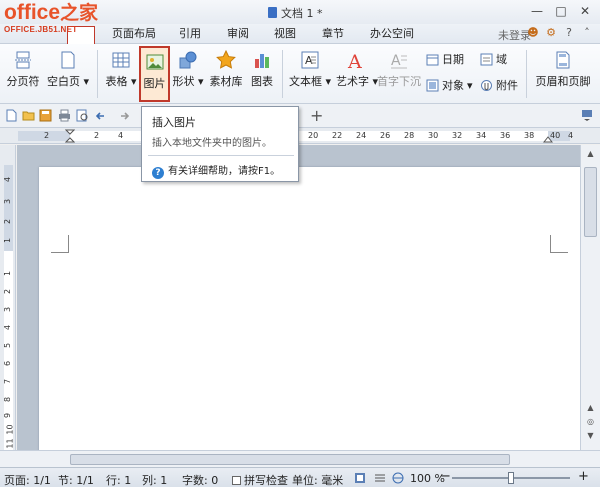 The image size is (600, 487). Describe the element at coordinates (470, 85) in the screenshot. I see `chevron-down-icon: ▾` at that location.